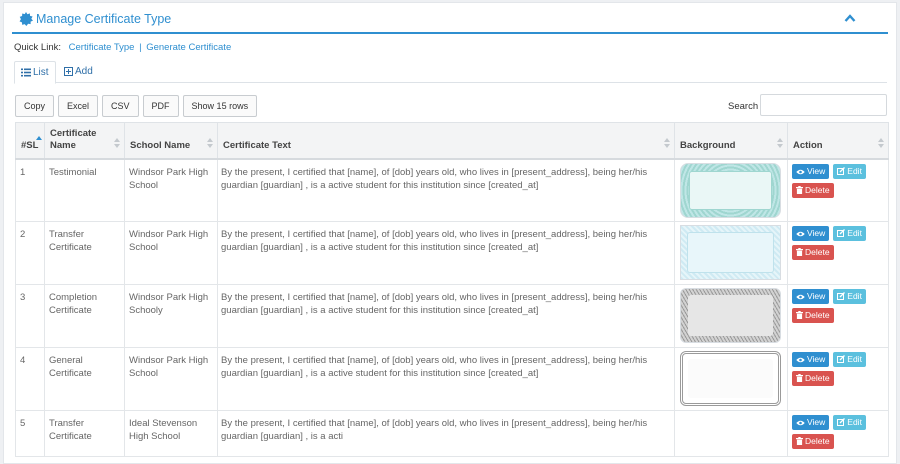 The height and width of the screenshot is (464, 900). I want to click on column-header-background: Background, so click(731, 141).